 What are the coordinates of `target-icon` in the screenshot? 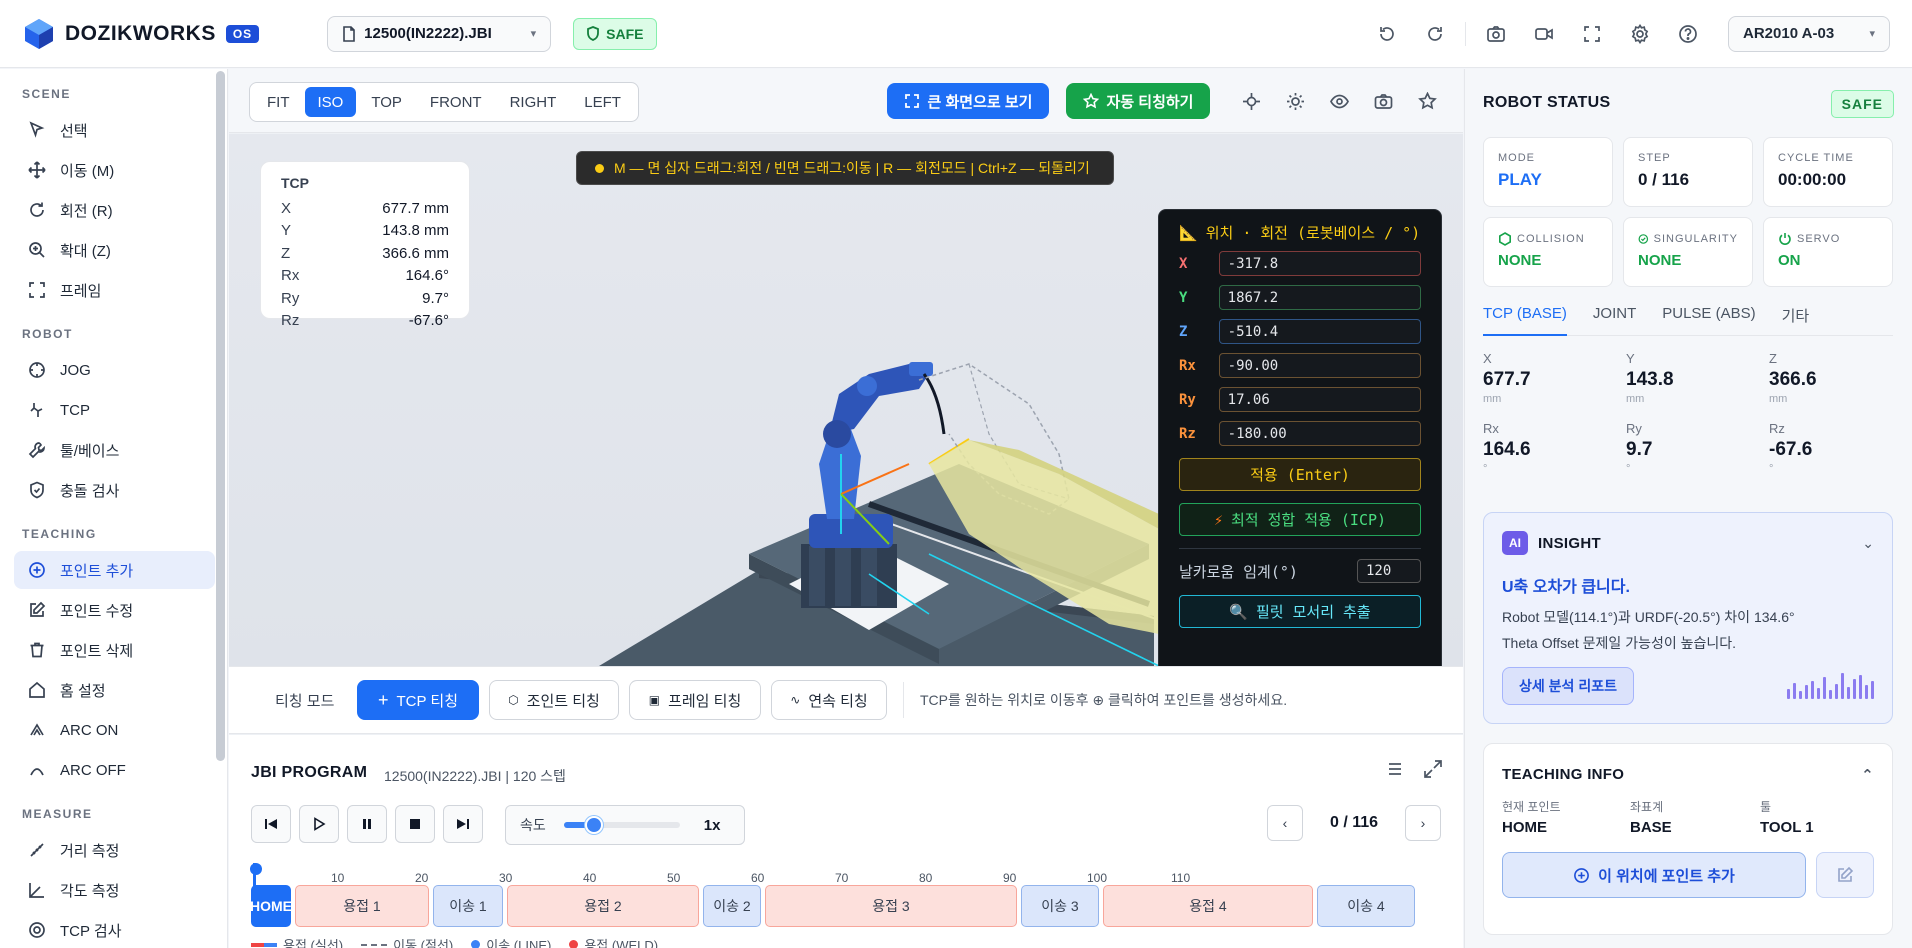 It's located at (37, 930).